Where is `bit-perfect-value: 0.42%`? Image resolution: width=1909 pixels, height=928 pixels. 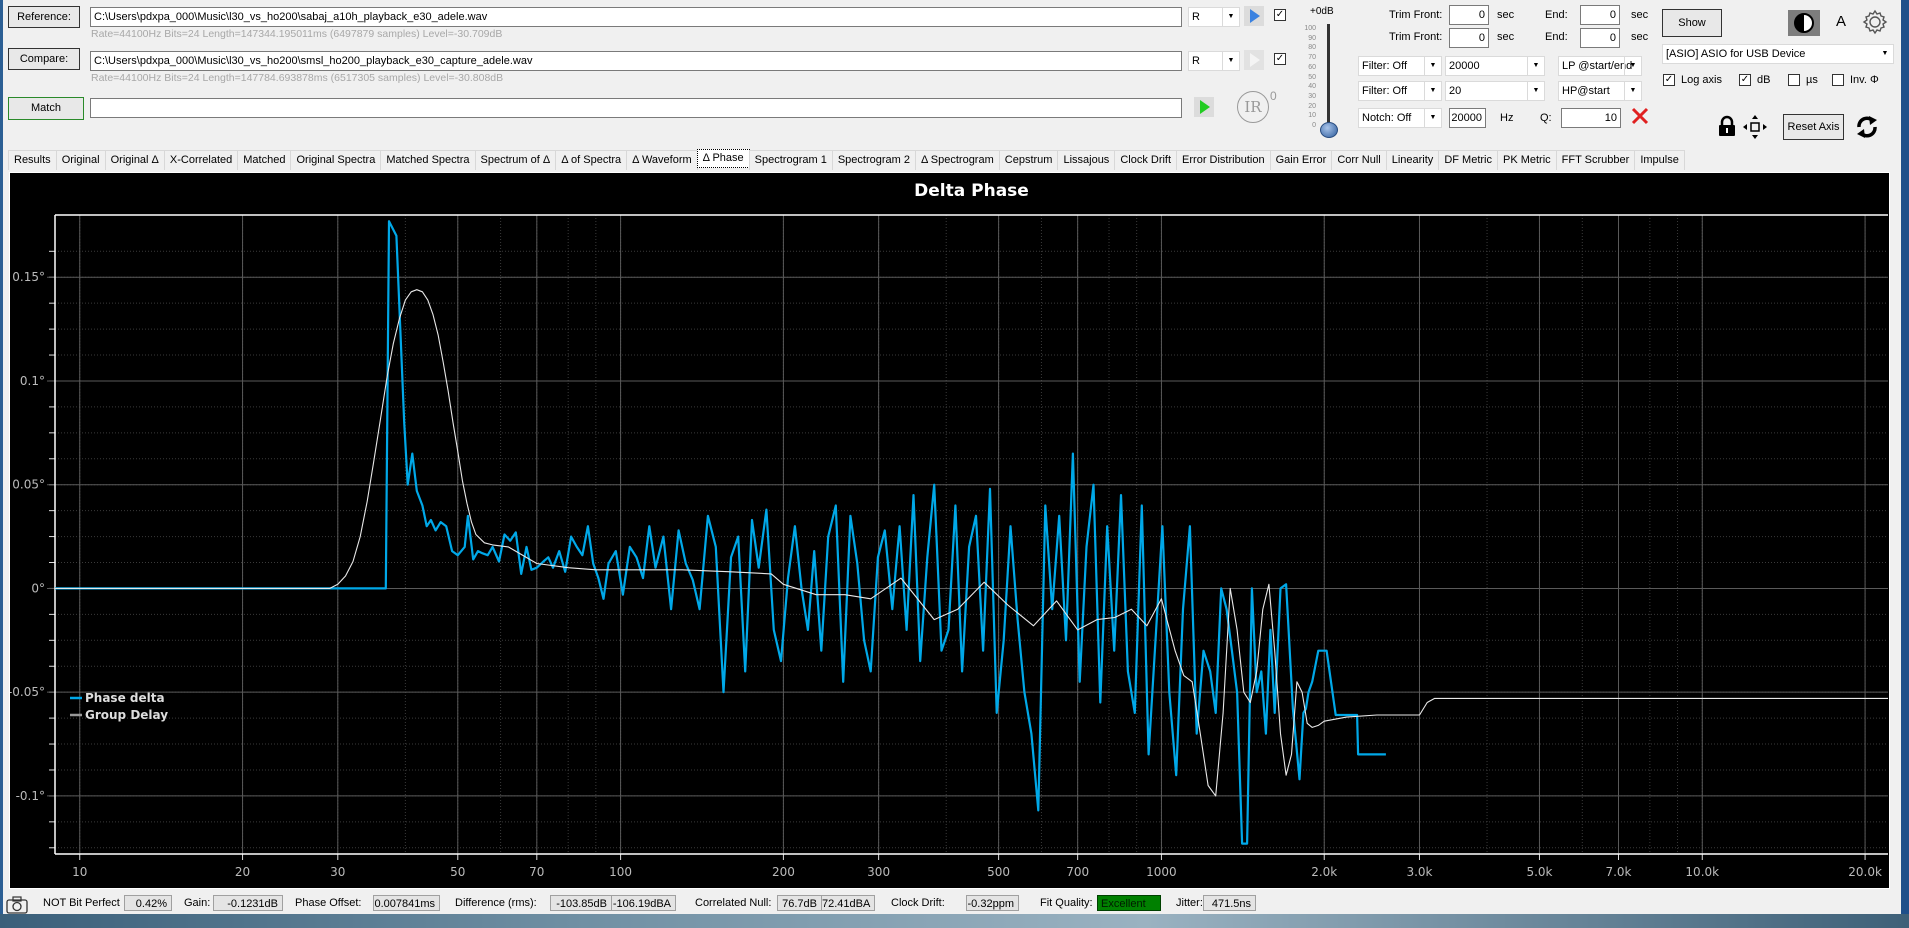 bit-perfect-value: 0.42% is located at coordinates (148, 903).